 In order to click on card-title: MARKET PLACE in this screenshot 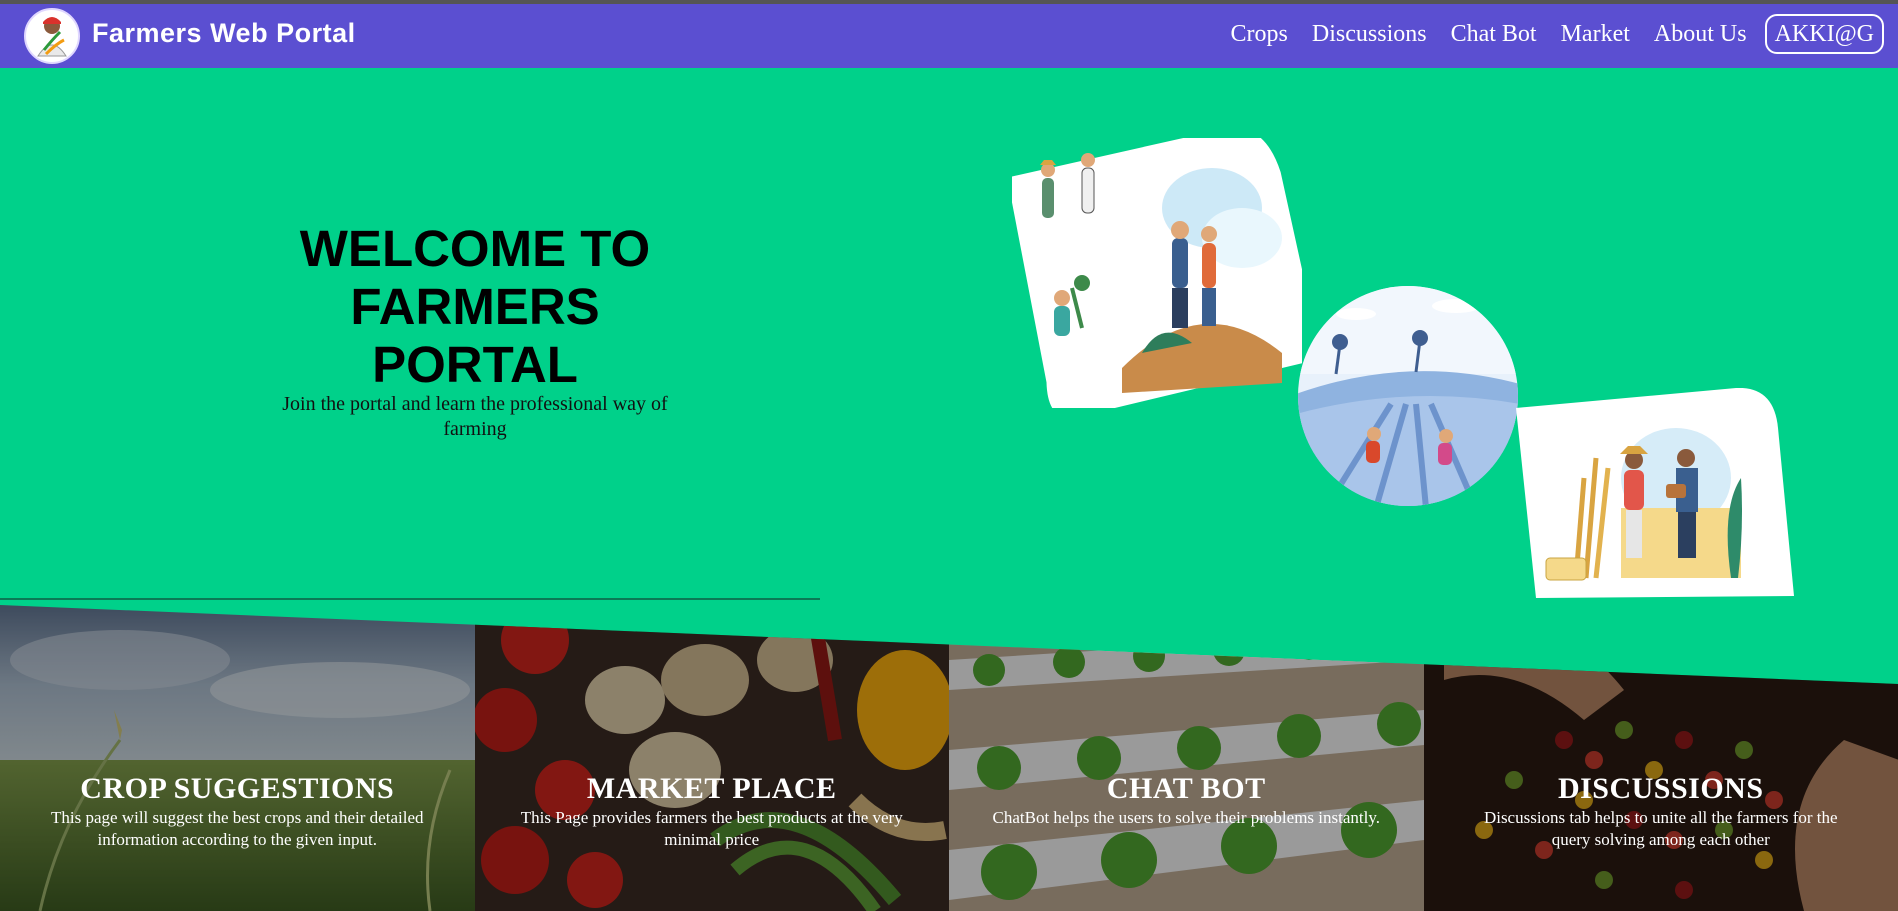, I will do `click(711, 788)`.